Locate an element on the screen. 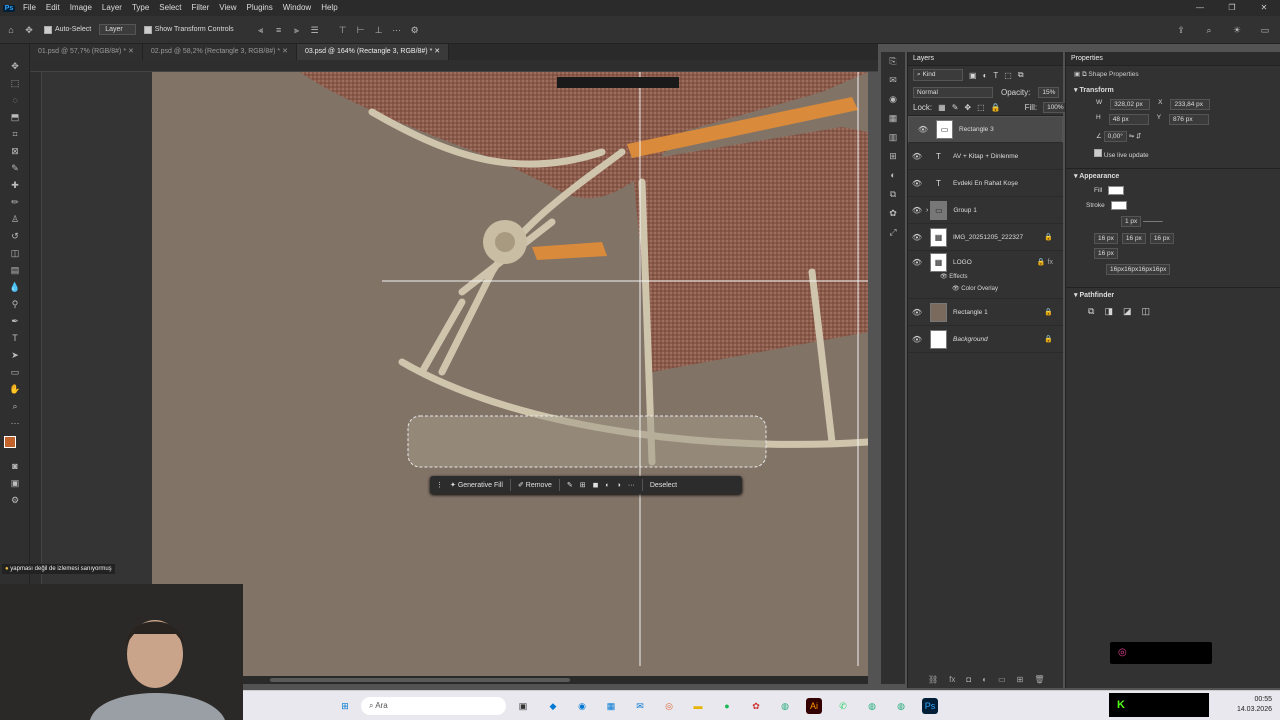 Image resolution: width=1280 pixels, height=720 pixels. lock-paint-icon: ✎ is located at coordinates (955, 107).